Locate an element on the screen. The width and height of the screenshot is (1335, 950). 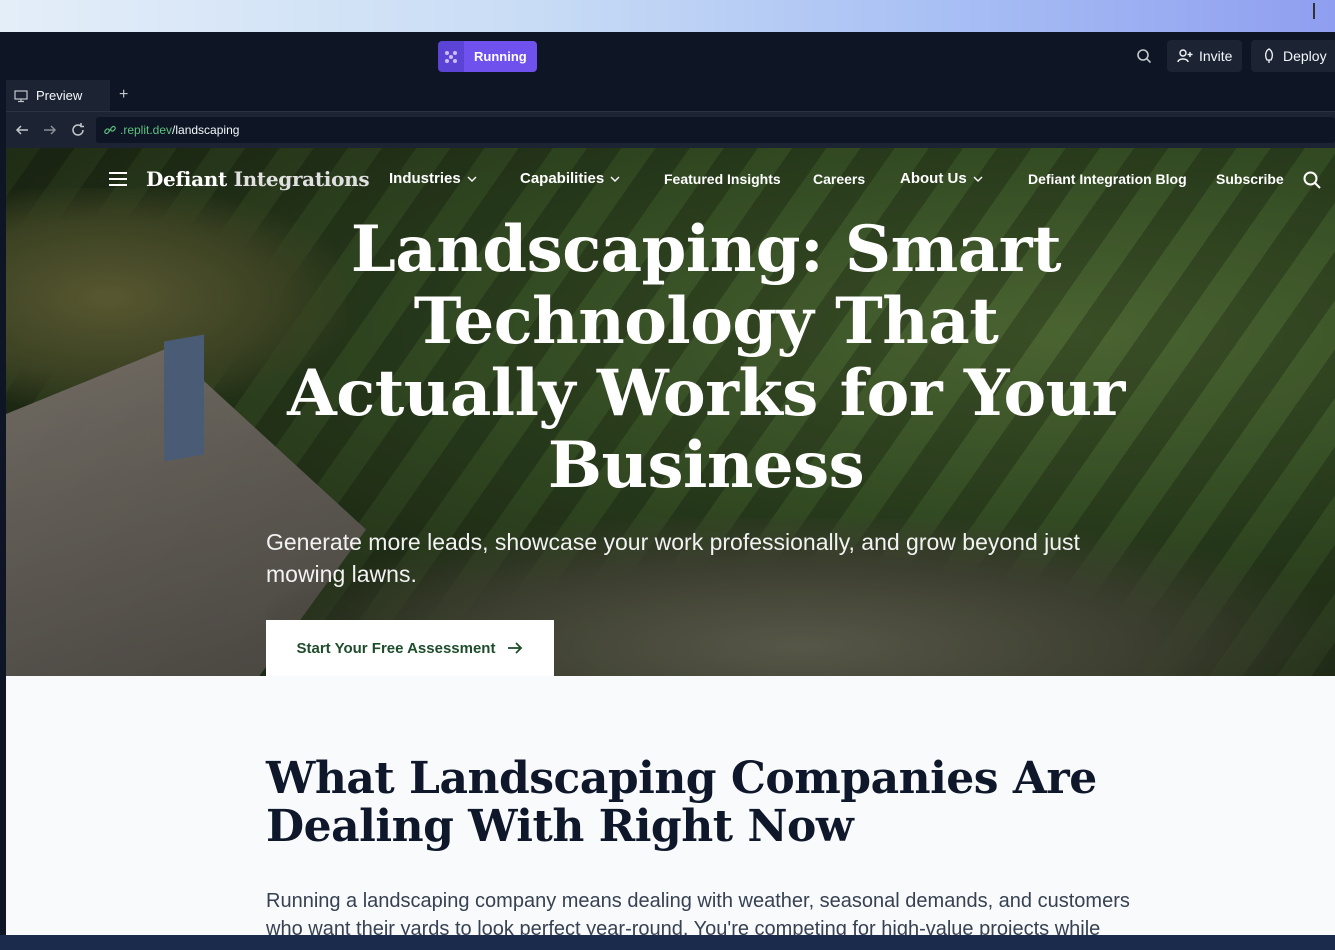
replit-topbar: Running Invite Deploy is located at coordinates (667, 56).